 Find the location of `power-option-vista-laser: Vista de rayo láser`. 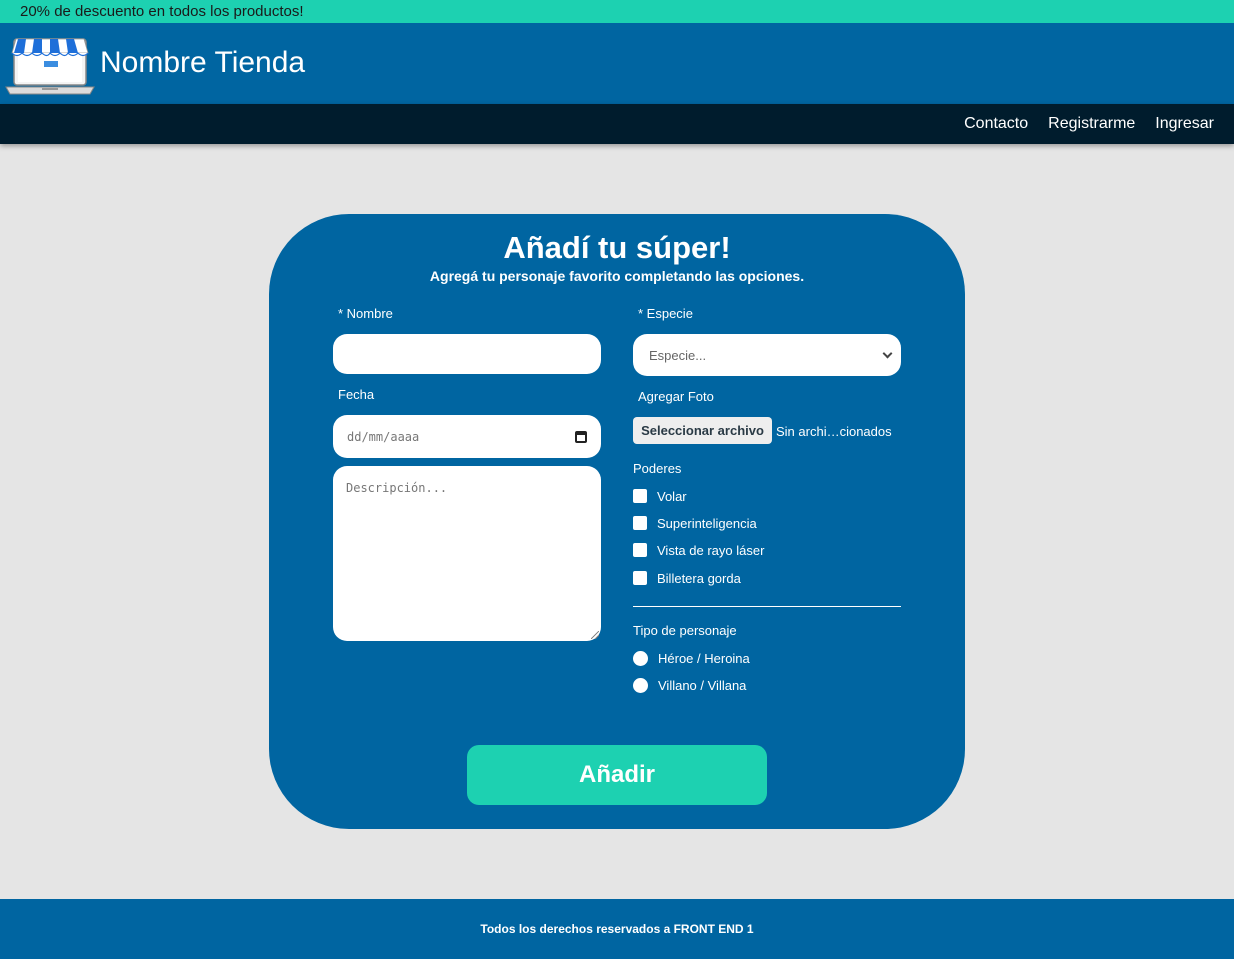

power-option-vista-laser: Vista de rayo láser is located at coordinates (698, 550).